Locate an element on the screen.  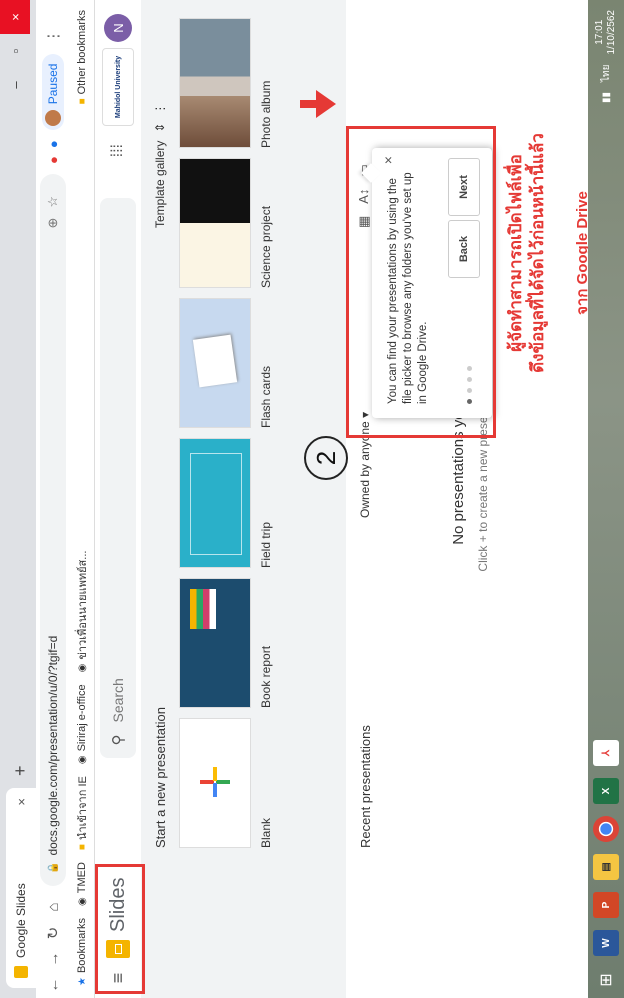
window-controls: – ▫ × is located at coordinates (15, 51).